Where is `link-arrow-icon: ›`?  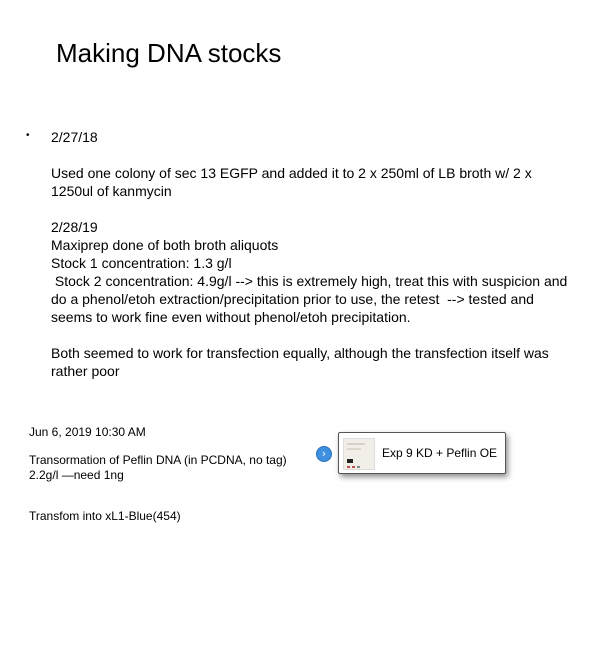 link-arrow-icon: › is located at coordinates (324, 454).